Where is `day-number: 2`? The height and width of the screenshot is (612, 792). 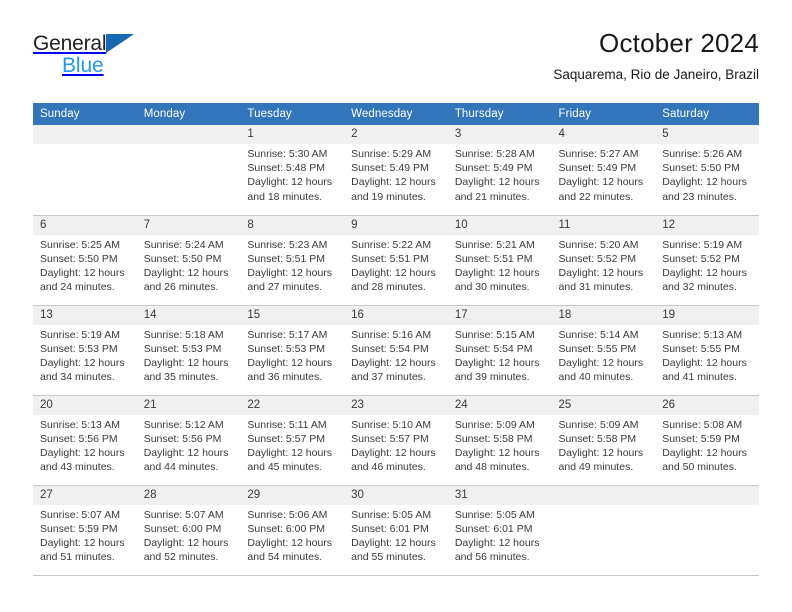
day-number: 2 is located at coordinates (396, 134).